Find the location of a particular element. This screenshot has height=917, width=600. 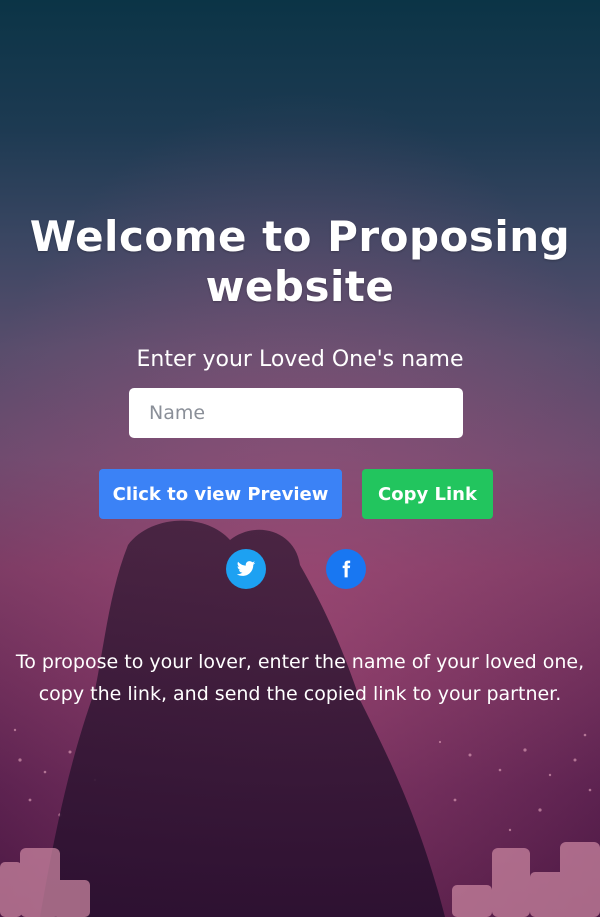

copy-link-button: Copy Link is located at coordinates (427, 494).